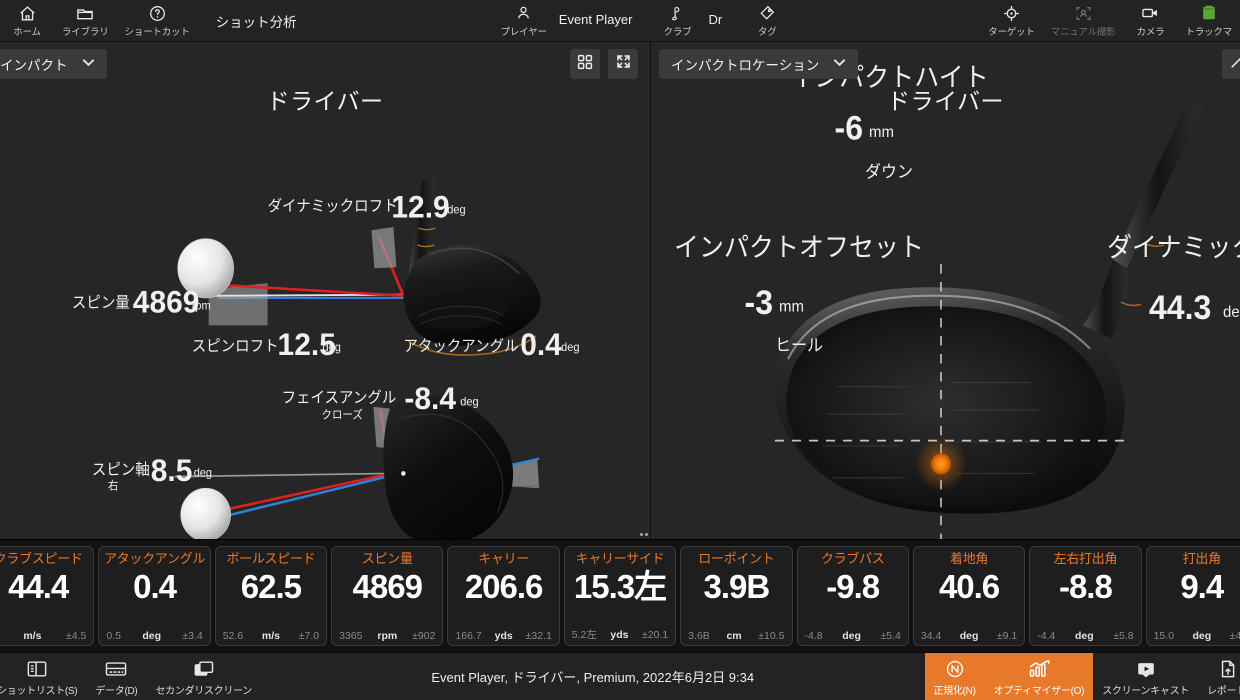 Image resolution: width=1240 pixels, height=700 pixels. I want to click on impact-dot, so click(941, 464).